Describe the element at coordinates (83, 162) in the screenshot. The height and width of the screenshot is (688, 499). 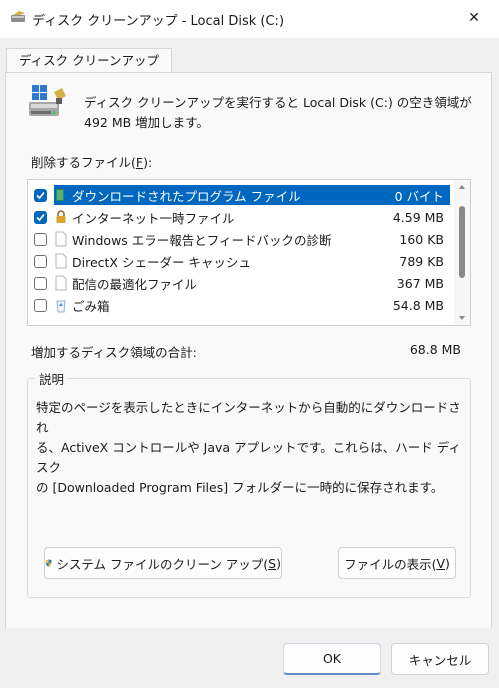
I see `files-label-text: 削除するファイル(` at that location.